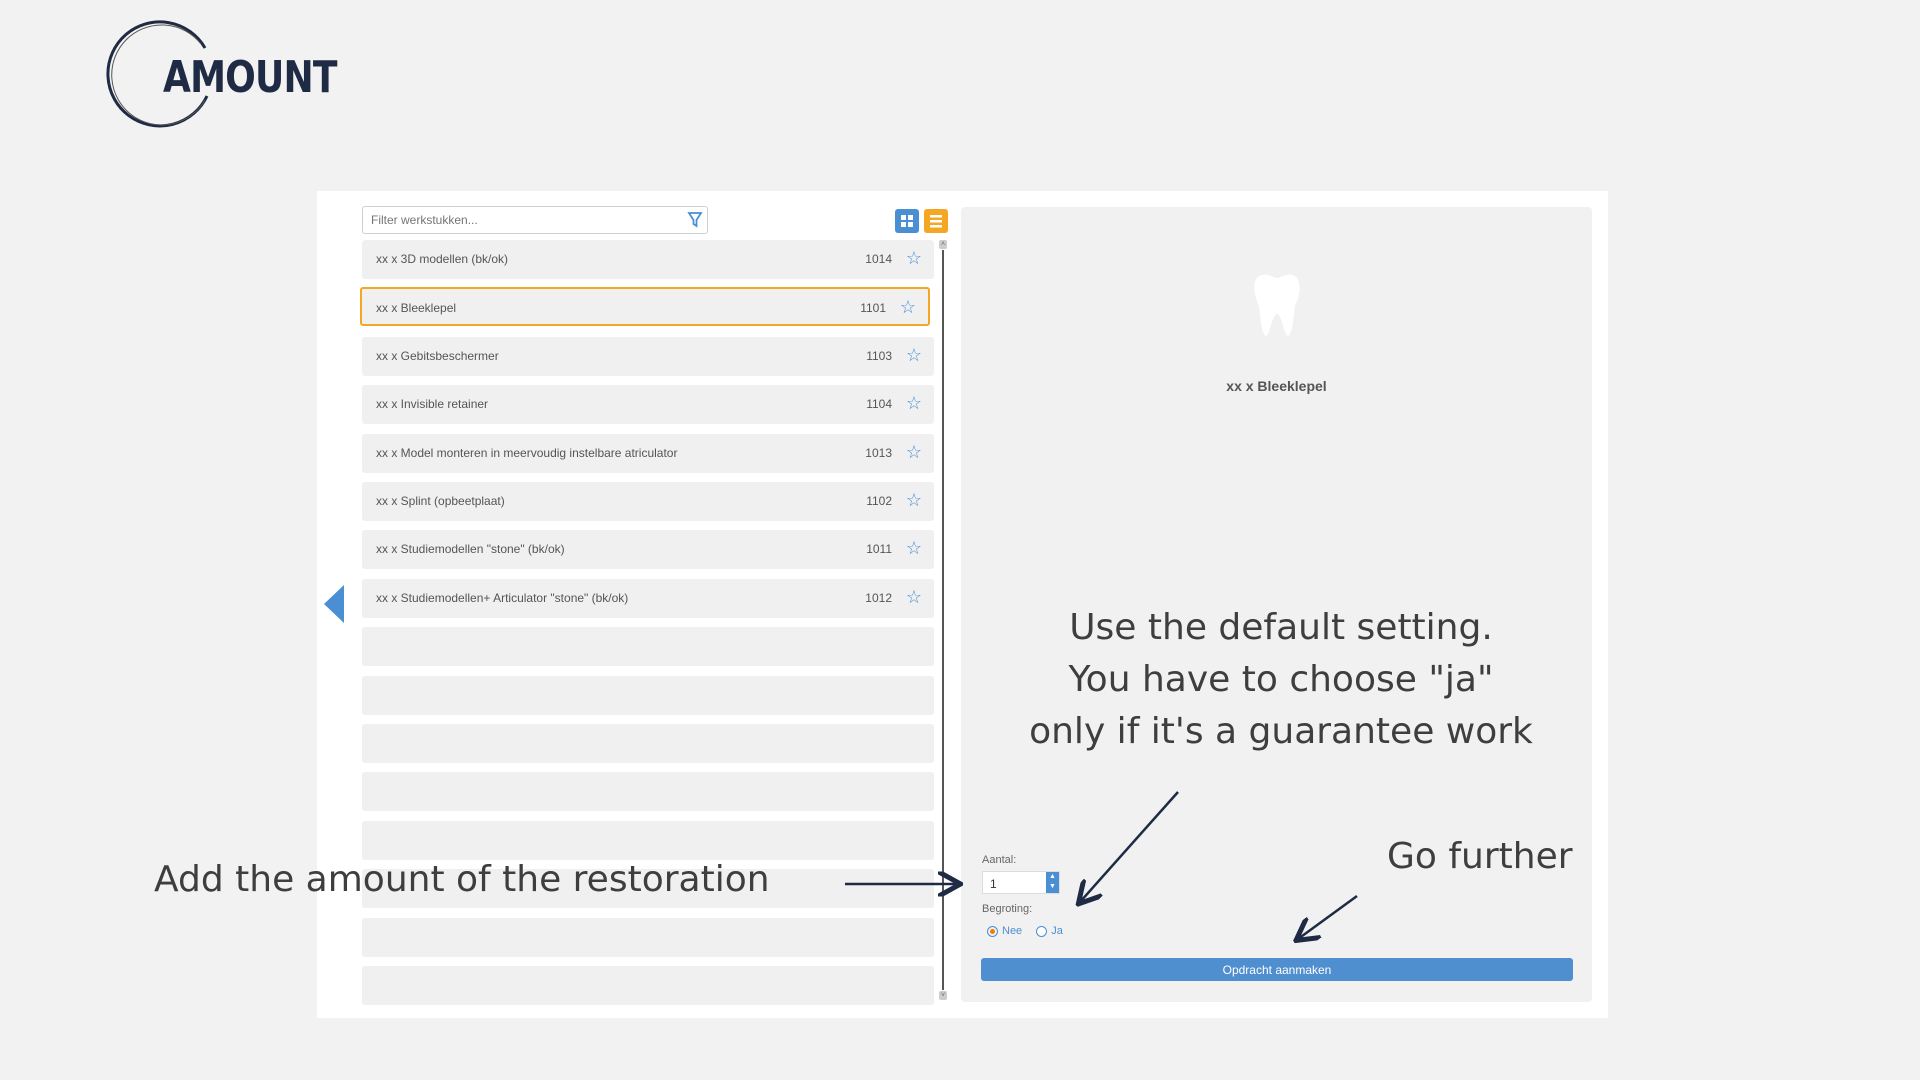  I want to click on item-code: 1104, so click(879, 404).